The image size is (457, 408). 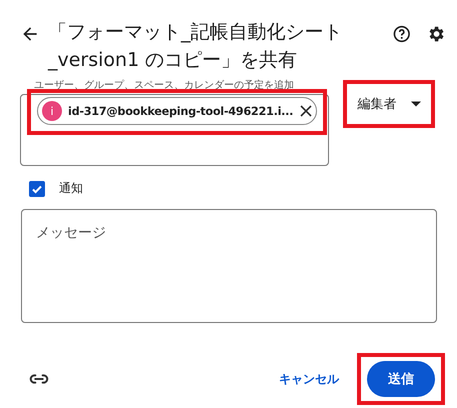 I want to click on role-dropdown: 編集者, so click(x=389, y=104).